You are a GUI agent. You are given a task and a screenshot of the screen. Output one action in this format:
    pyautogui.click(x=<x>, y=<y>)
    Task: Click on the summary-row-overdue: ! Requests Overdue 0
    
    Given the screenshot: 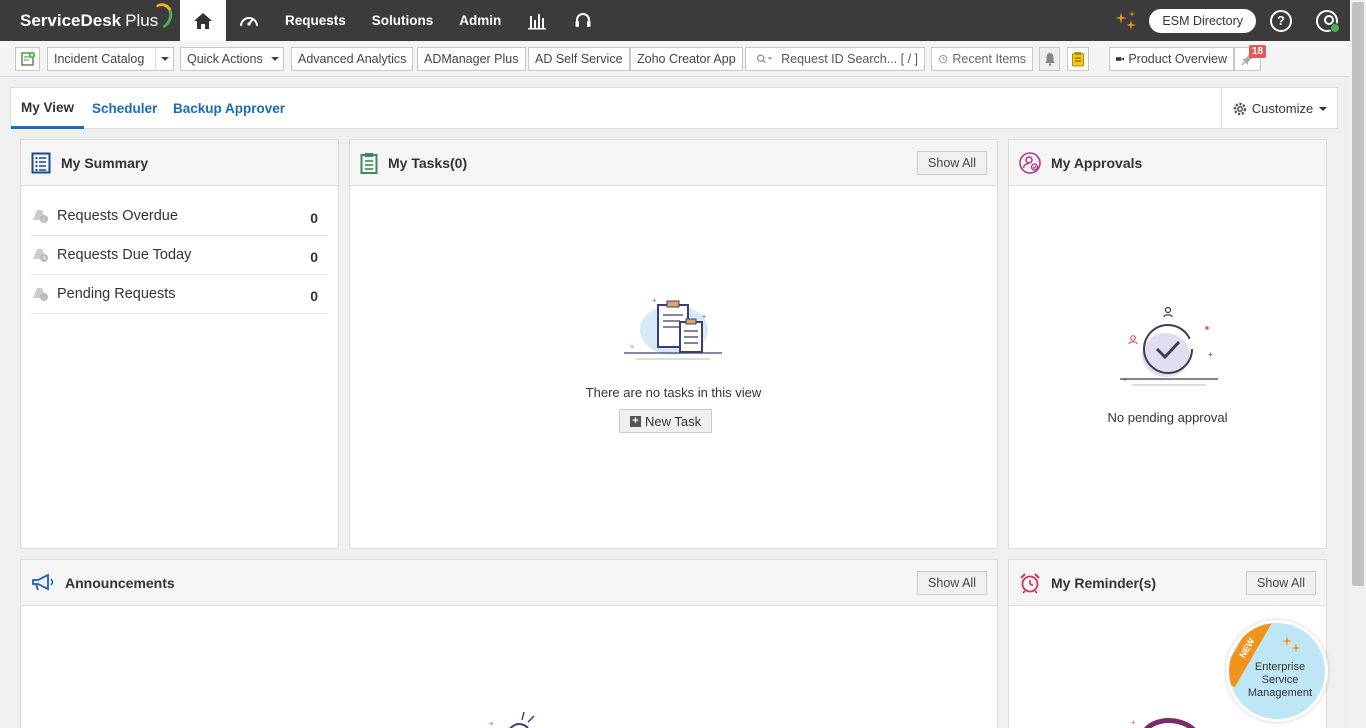 What is the action you would take?
    pyautogui.click(x=179, y=216)
    